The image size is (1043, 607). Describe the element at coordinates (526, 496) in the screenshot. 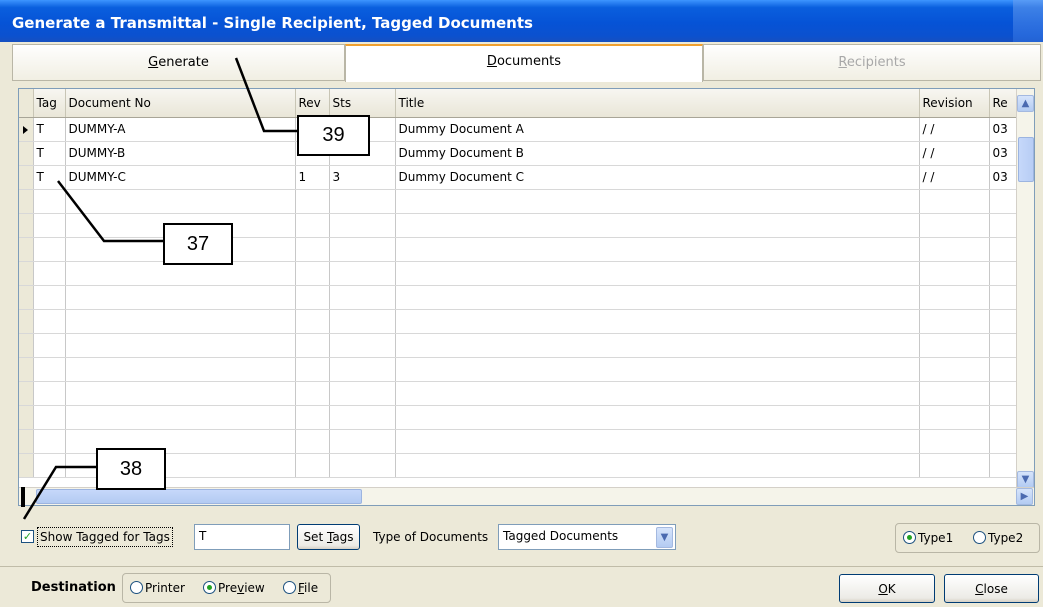

I see `horizontal-scrollbar: ▶` at that location.